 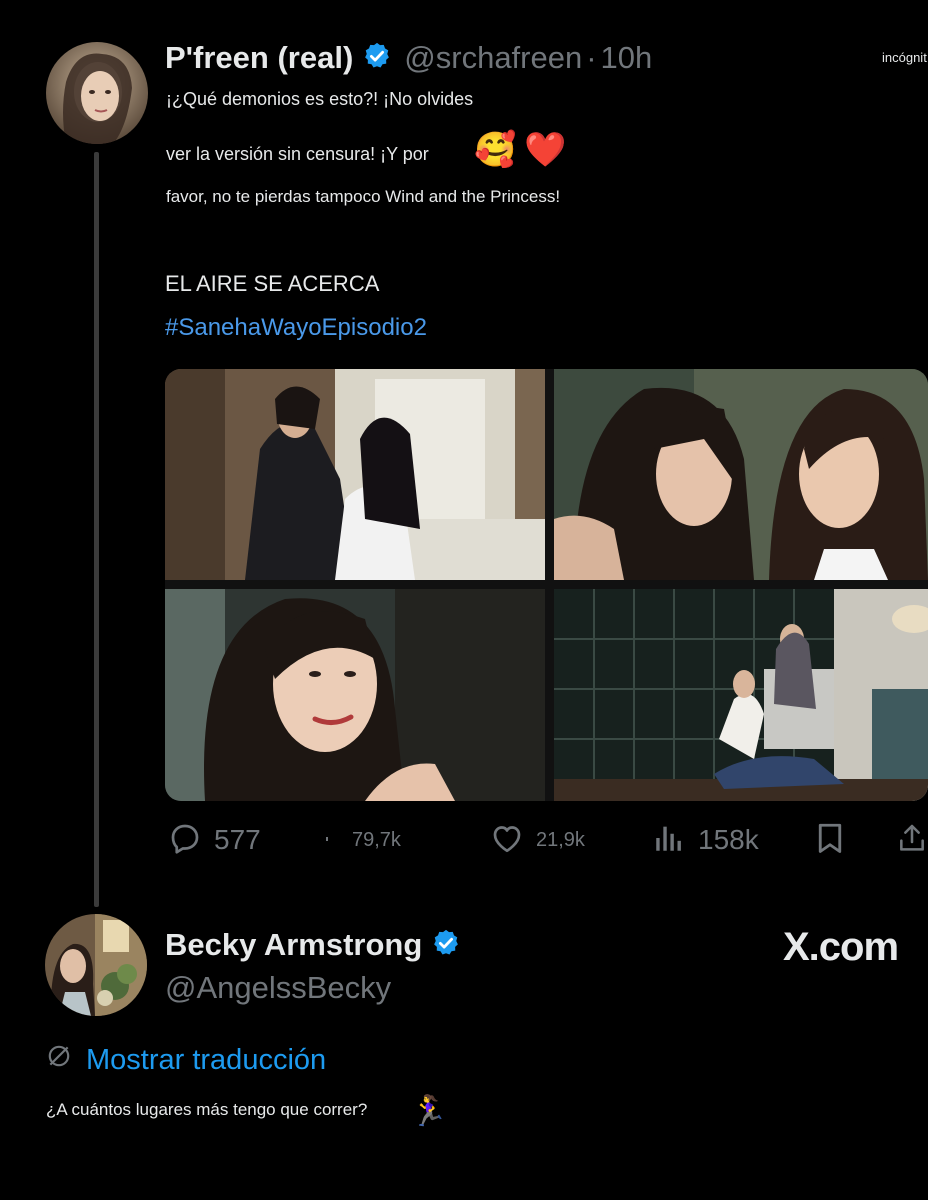 What do you see at coordinates (237, 839) in the screenshot?
I see `reply-count: 577` at bounding box center [237, 839].